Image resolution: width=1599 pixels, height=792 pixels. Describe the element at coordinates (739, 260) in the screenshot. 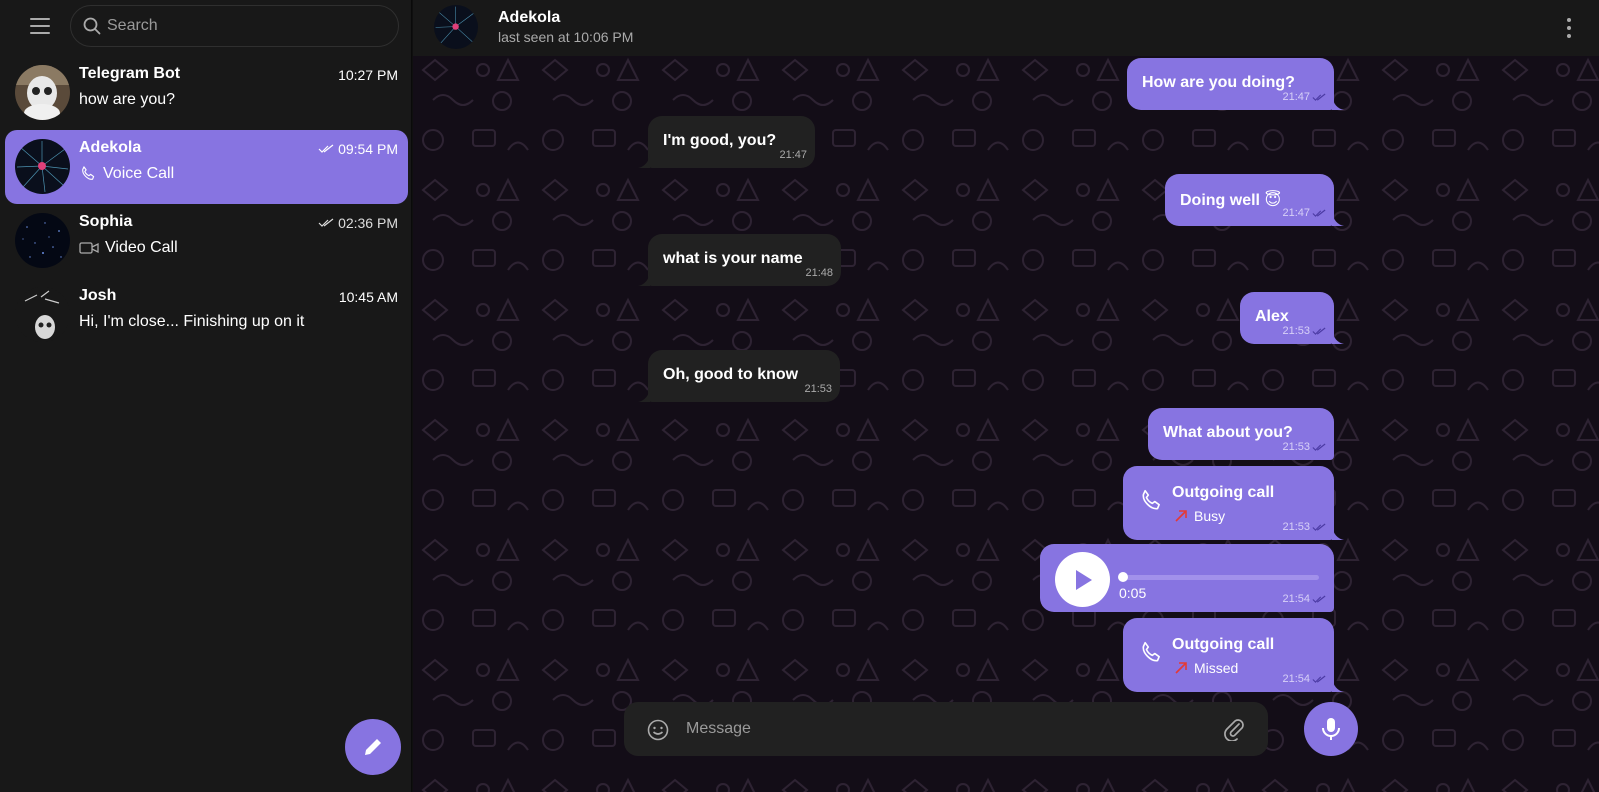

I see `message-bubble-incoming: what is your name 21:48` at that location.